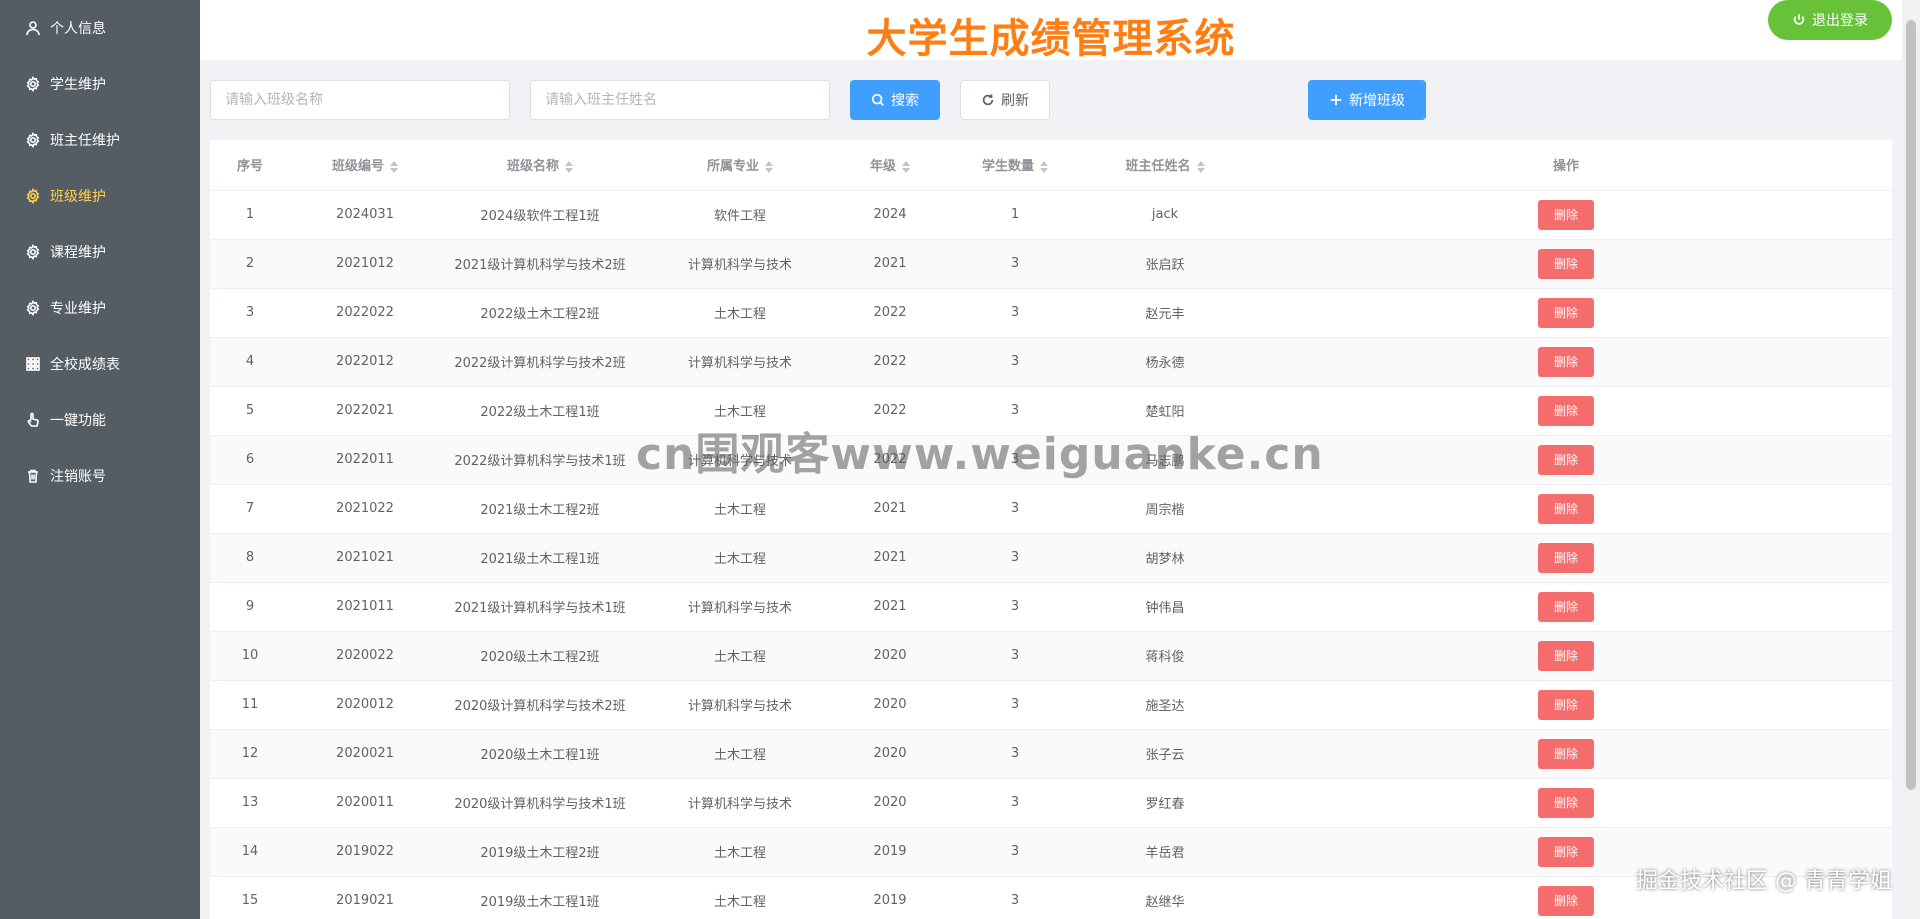 The height and width of the screenshot is (919, 1920). Describe the element at coordinates (540, 897) in the screenshot. I see `table-cell: 2019级土木工程1班` at that location.